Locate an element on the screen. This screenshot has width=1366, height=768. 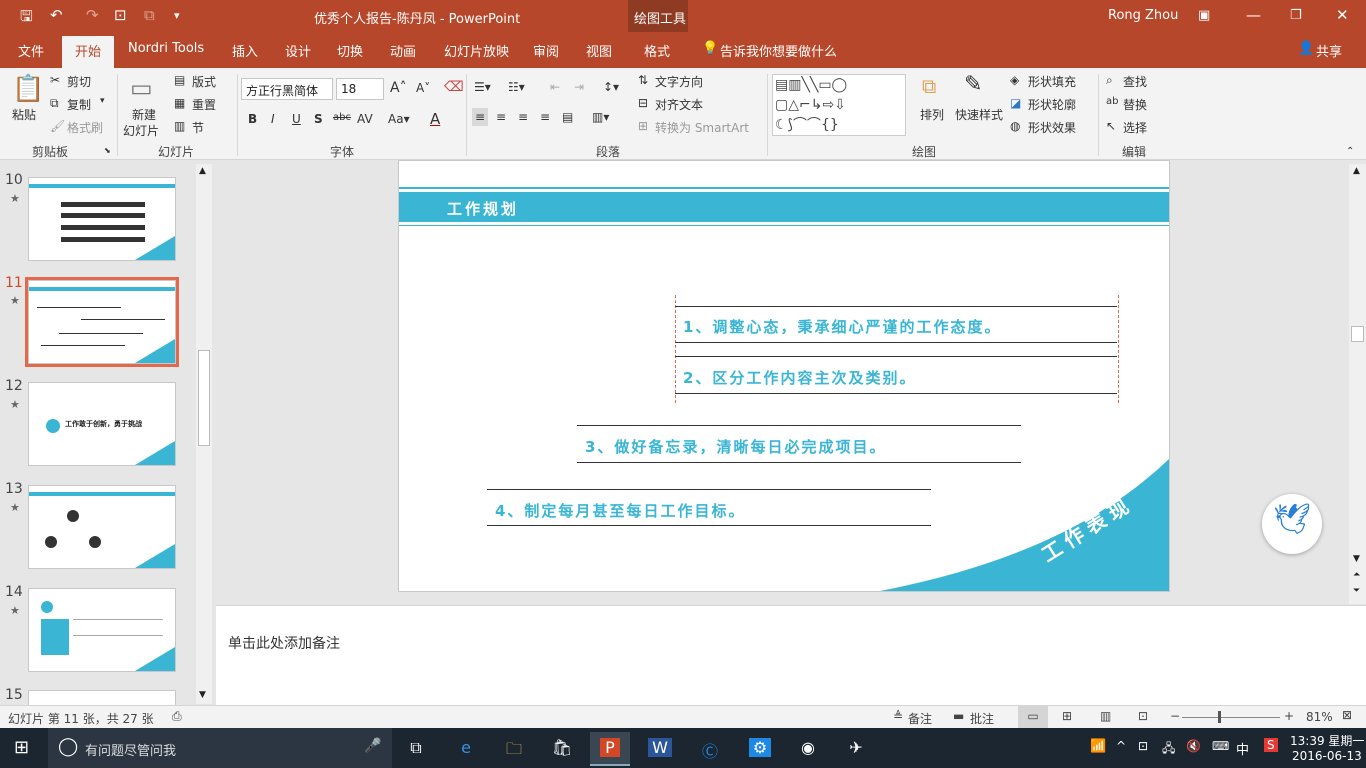
replace-icon: ab is located at coordinates (1112, 101).